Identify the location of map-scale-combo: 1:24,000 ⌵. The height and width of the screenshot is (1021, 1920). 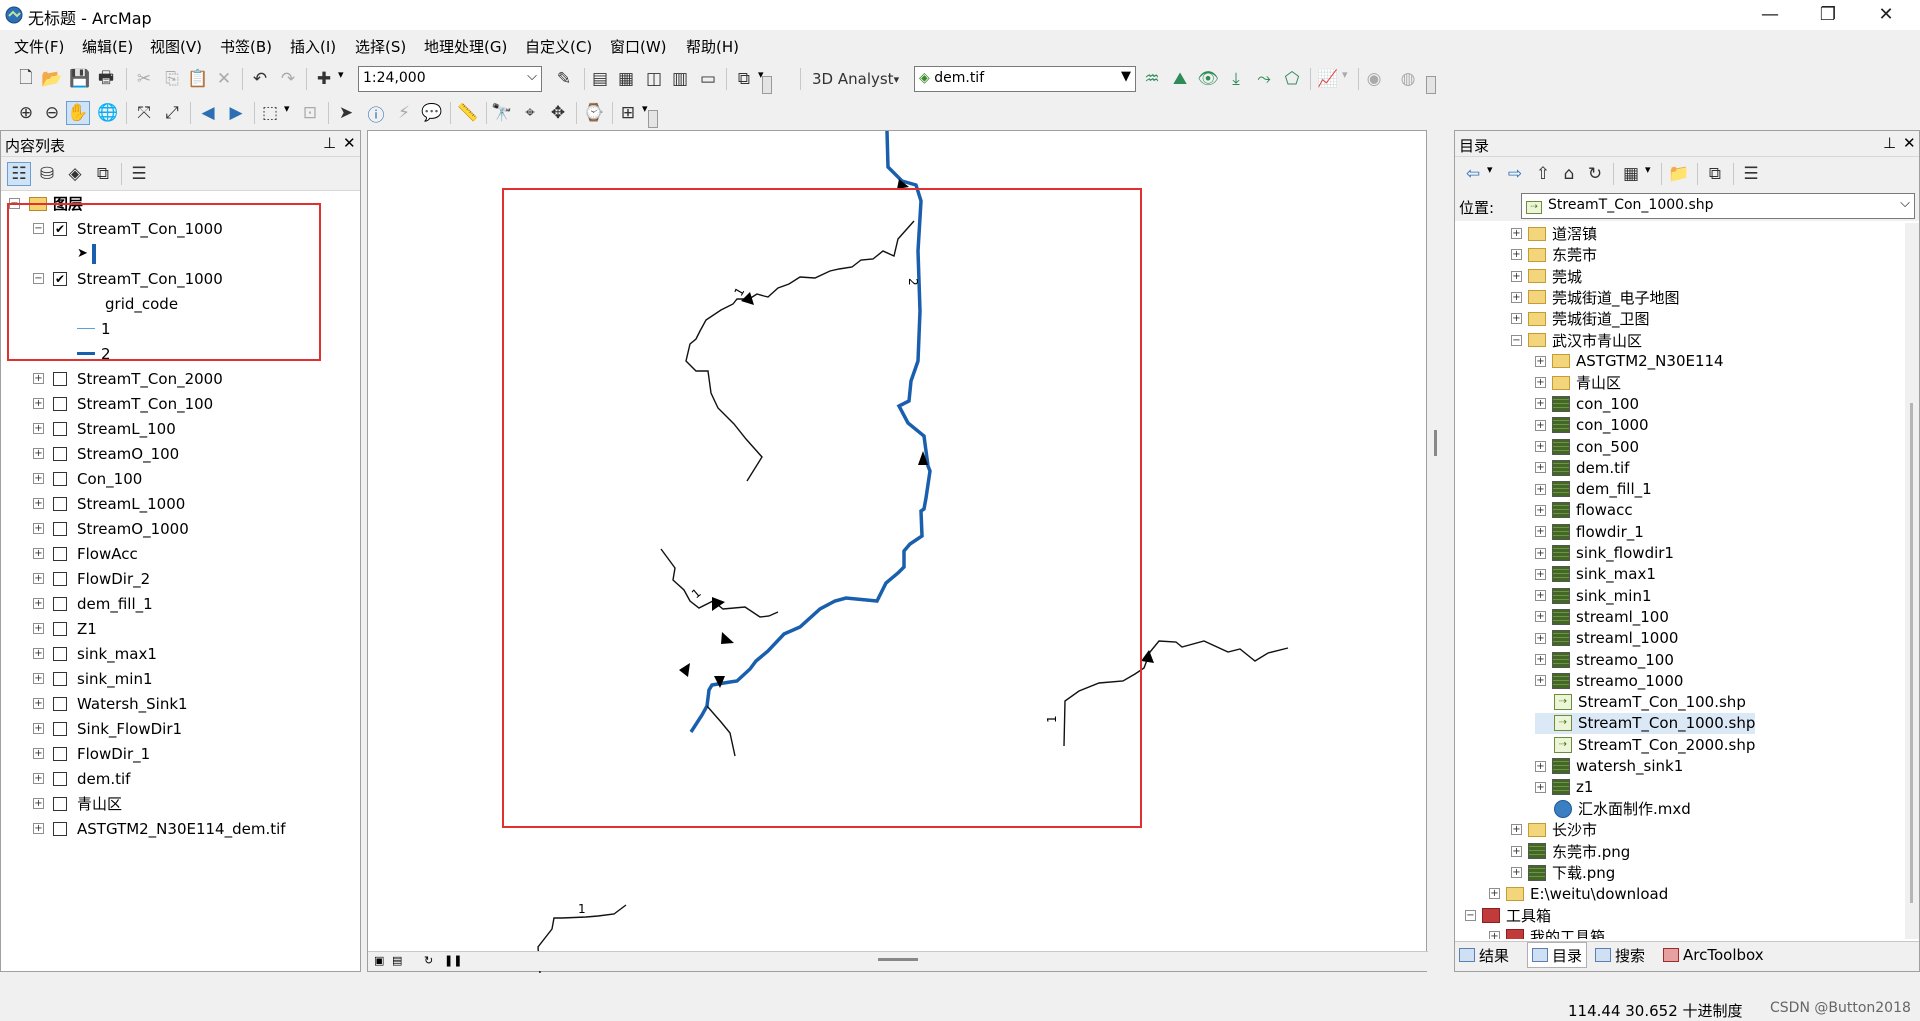
(450, 79).